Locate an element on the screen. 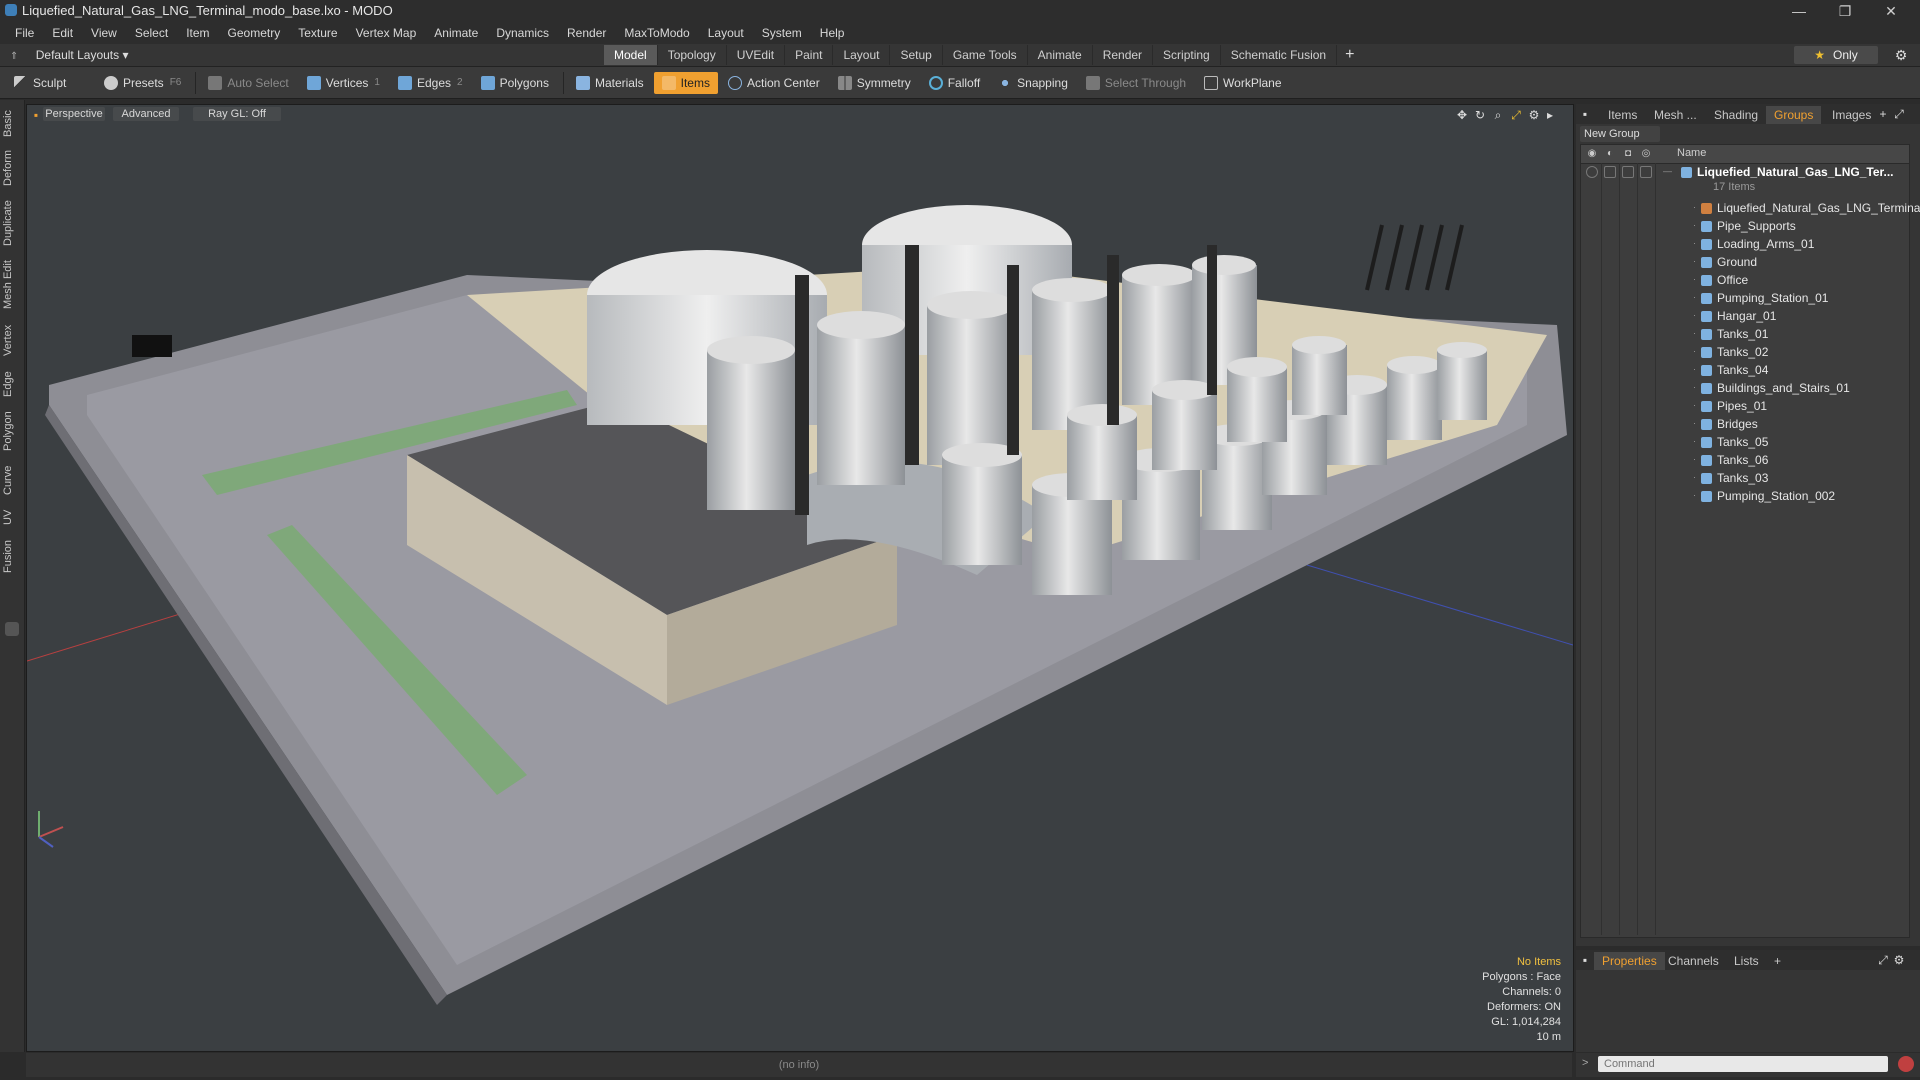 Image resolution: width=1920 pixels, height=1080 pixels. layout-selector: ⇑ Default Layouts ▾ is located at coordinates (69, 56).